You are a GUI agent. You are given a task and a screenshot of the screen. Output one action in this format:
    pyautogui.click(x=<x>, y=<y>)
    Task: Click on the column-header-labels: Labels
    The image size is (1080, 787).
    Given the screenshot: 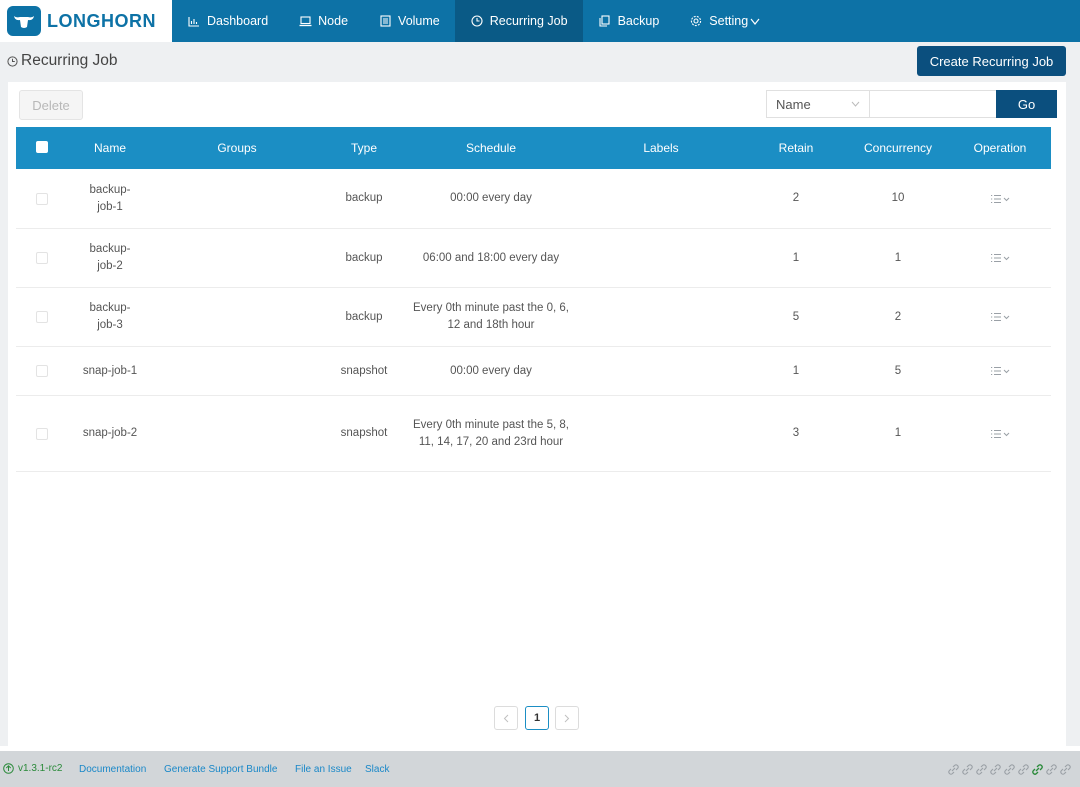 What is the action you would take?
    pyautogui.click(x=661, y=148)
    